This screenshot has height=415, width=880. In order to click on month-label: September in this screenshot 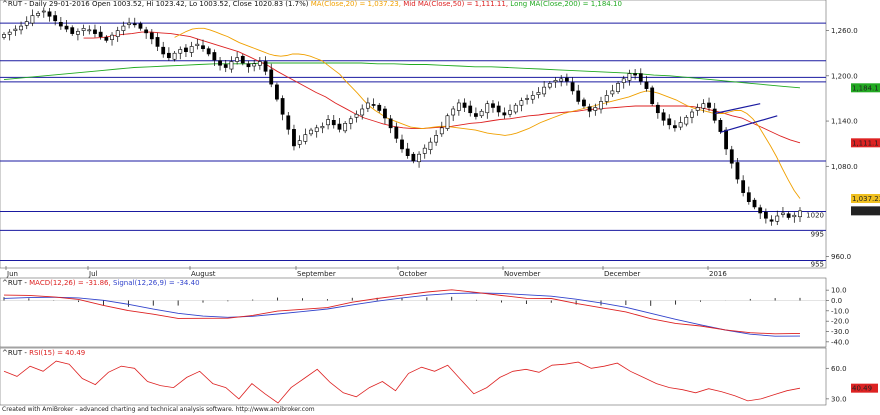, I will do `click(316, 274)`.